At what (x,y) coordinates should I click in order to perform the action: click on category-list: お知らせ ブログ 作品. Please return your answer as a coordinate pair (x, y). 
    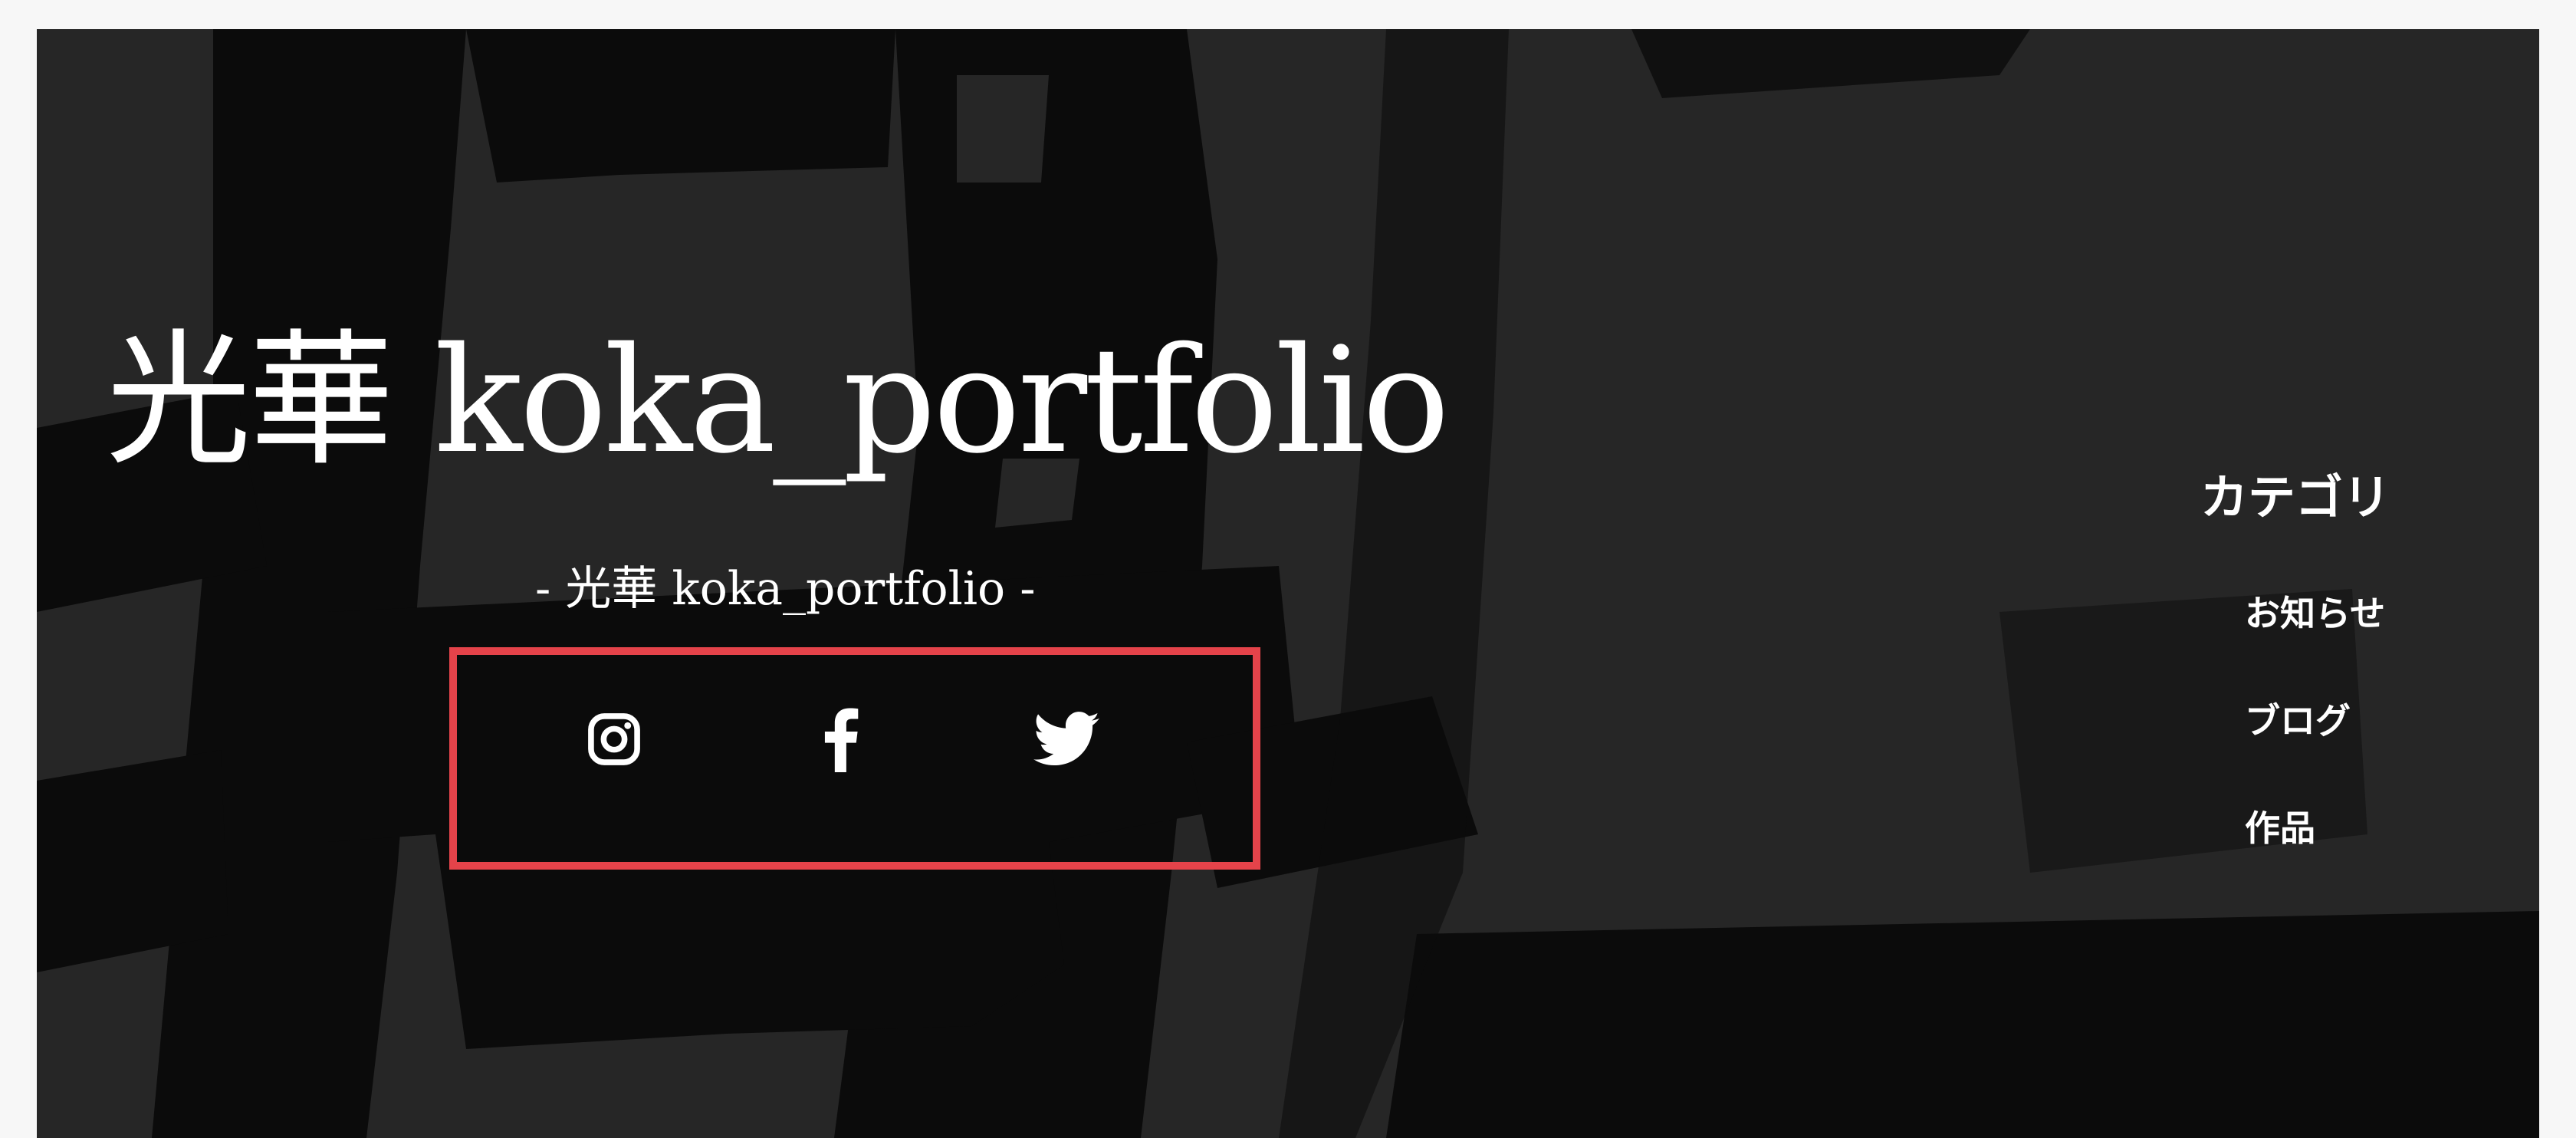
    Looking at the image, I should click on (2315, 747).